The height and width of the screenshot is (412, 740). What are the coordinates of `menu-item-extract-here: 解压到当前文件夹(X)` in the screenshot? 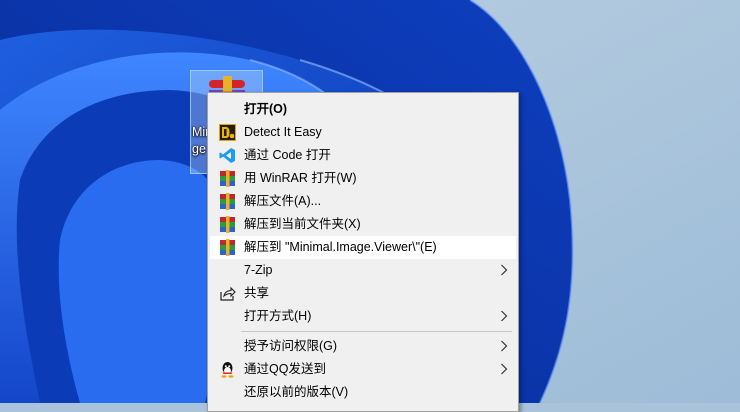 It's located at (363, 224).